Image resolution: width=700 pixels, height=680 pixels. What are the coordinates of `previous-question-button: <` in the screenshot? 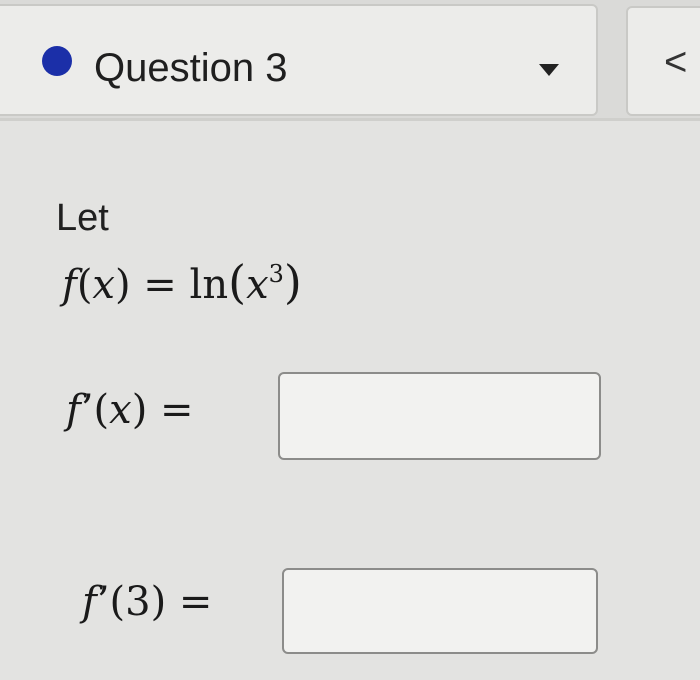 It's located at (663, 61).